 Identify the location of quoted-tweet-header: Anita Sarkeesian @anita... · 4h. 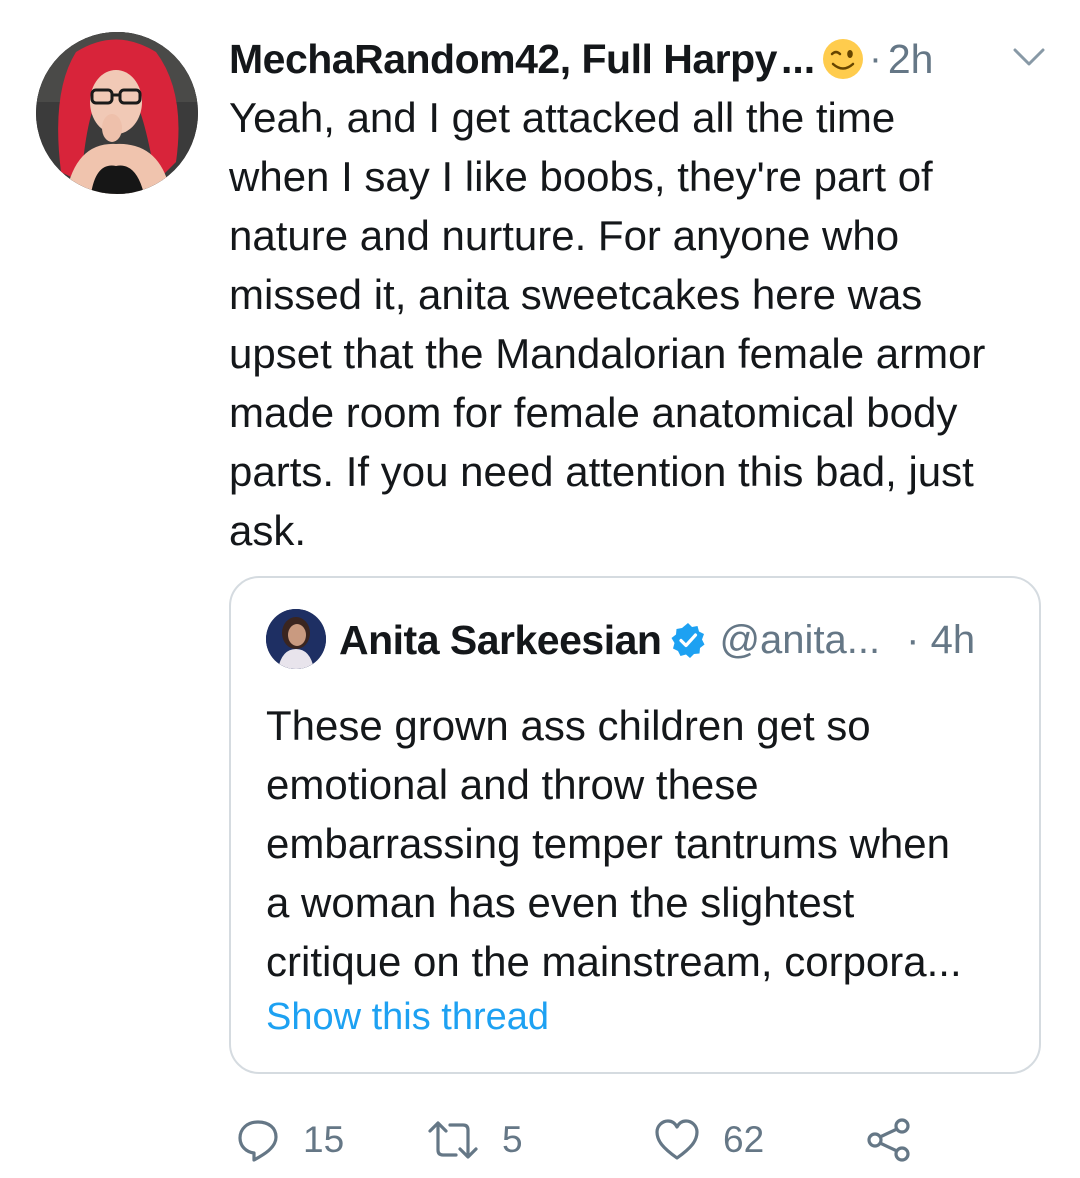
(679, 640).